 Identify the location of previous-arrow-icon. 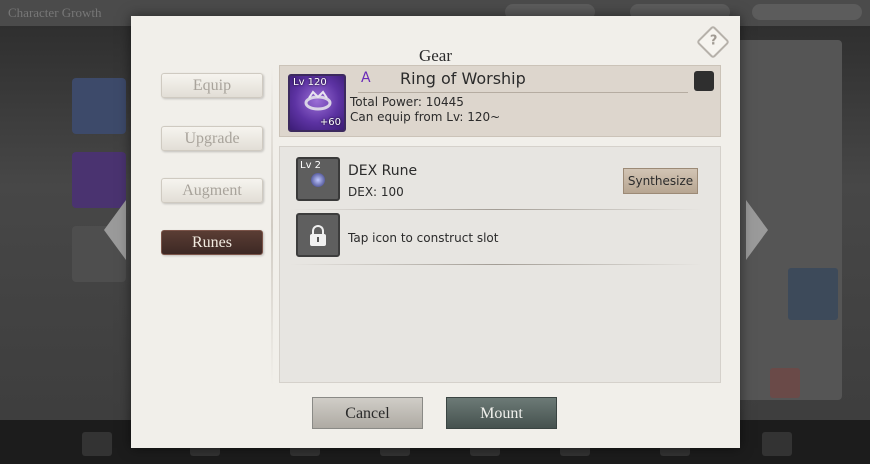
(115, 230).